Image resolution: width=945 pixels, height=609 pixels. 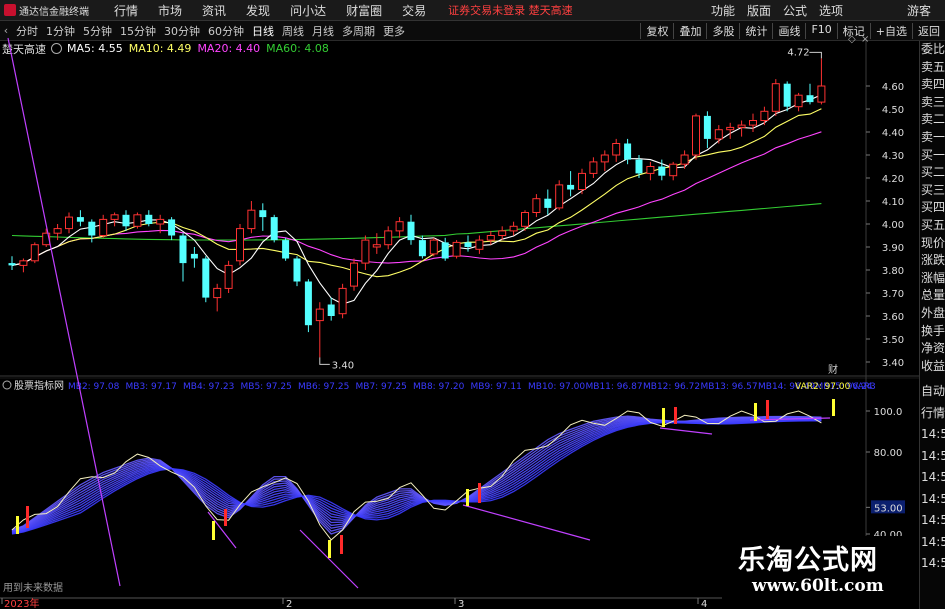 I want to click on price-tick: 3.50, so click(x=893, y=340).